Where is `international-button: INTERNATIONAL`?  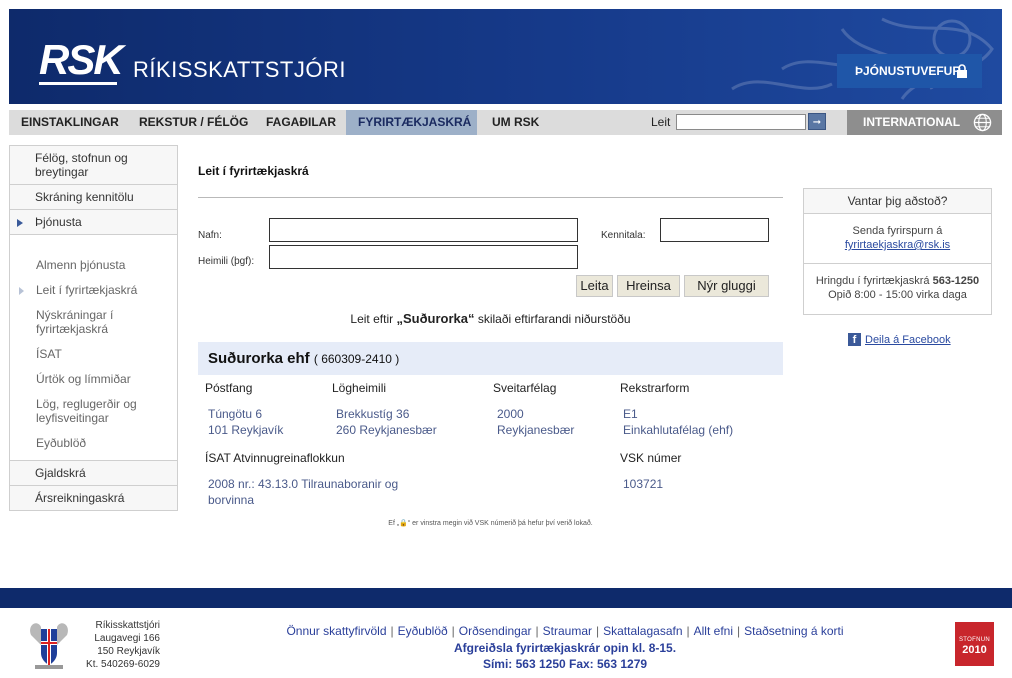
international-button: INTERNATIONAL is located at coordinates (924, 122).